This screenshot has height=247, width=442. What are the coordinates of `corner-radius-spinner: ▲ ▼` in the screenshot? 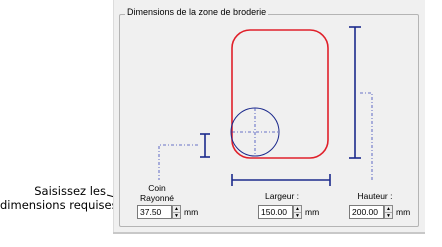 It's located at (176, 212).